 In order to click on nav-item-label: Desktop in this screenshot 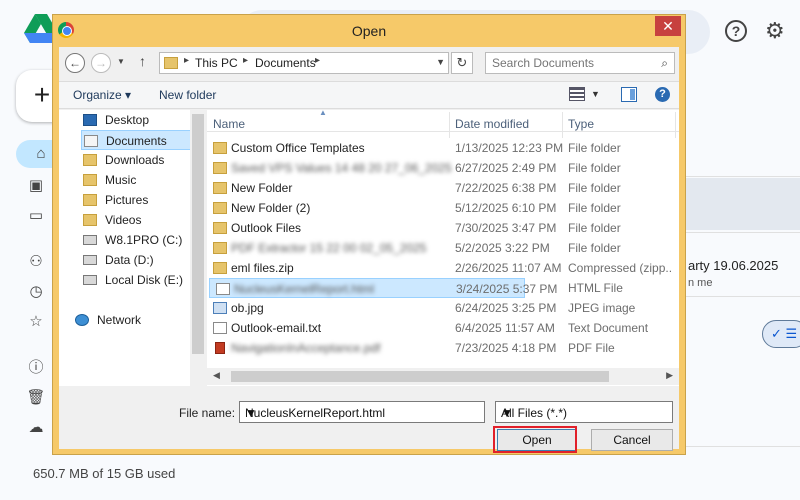, I will do `click(127, 120)`.